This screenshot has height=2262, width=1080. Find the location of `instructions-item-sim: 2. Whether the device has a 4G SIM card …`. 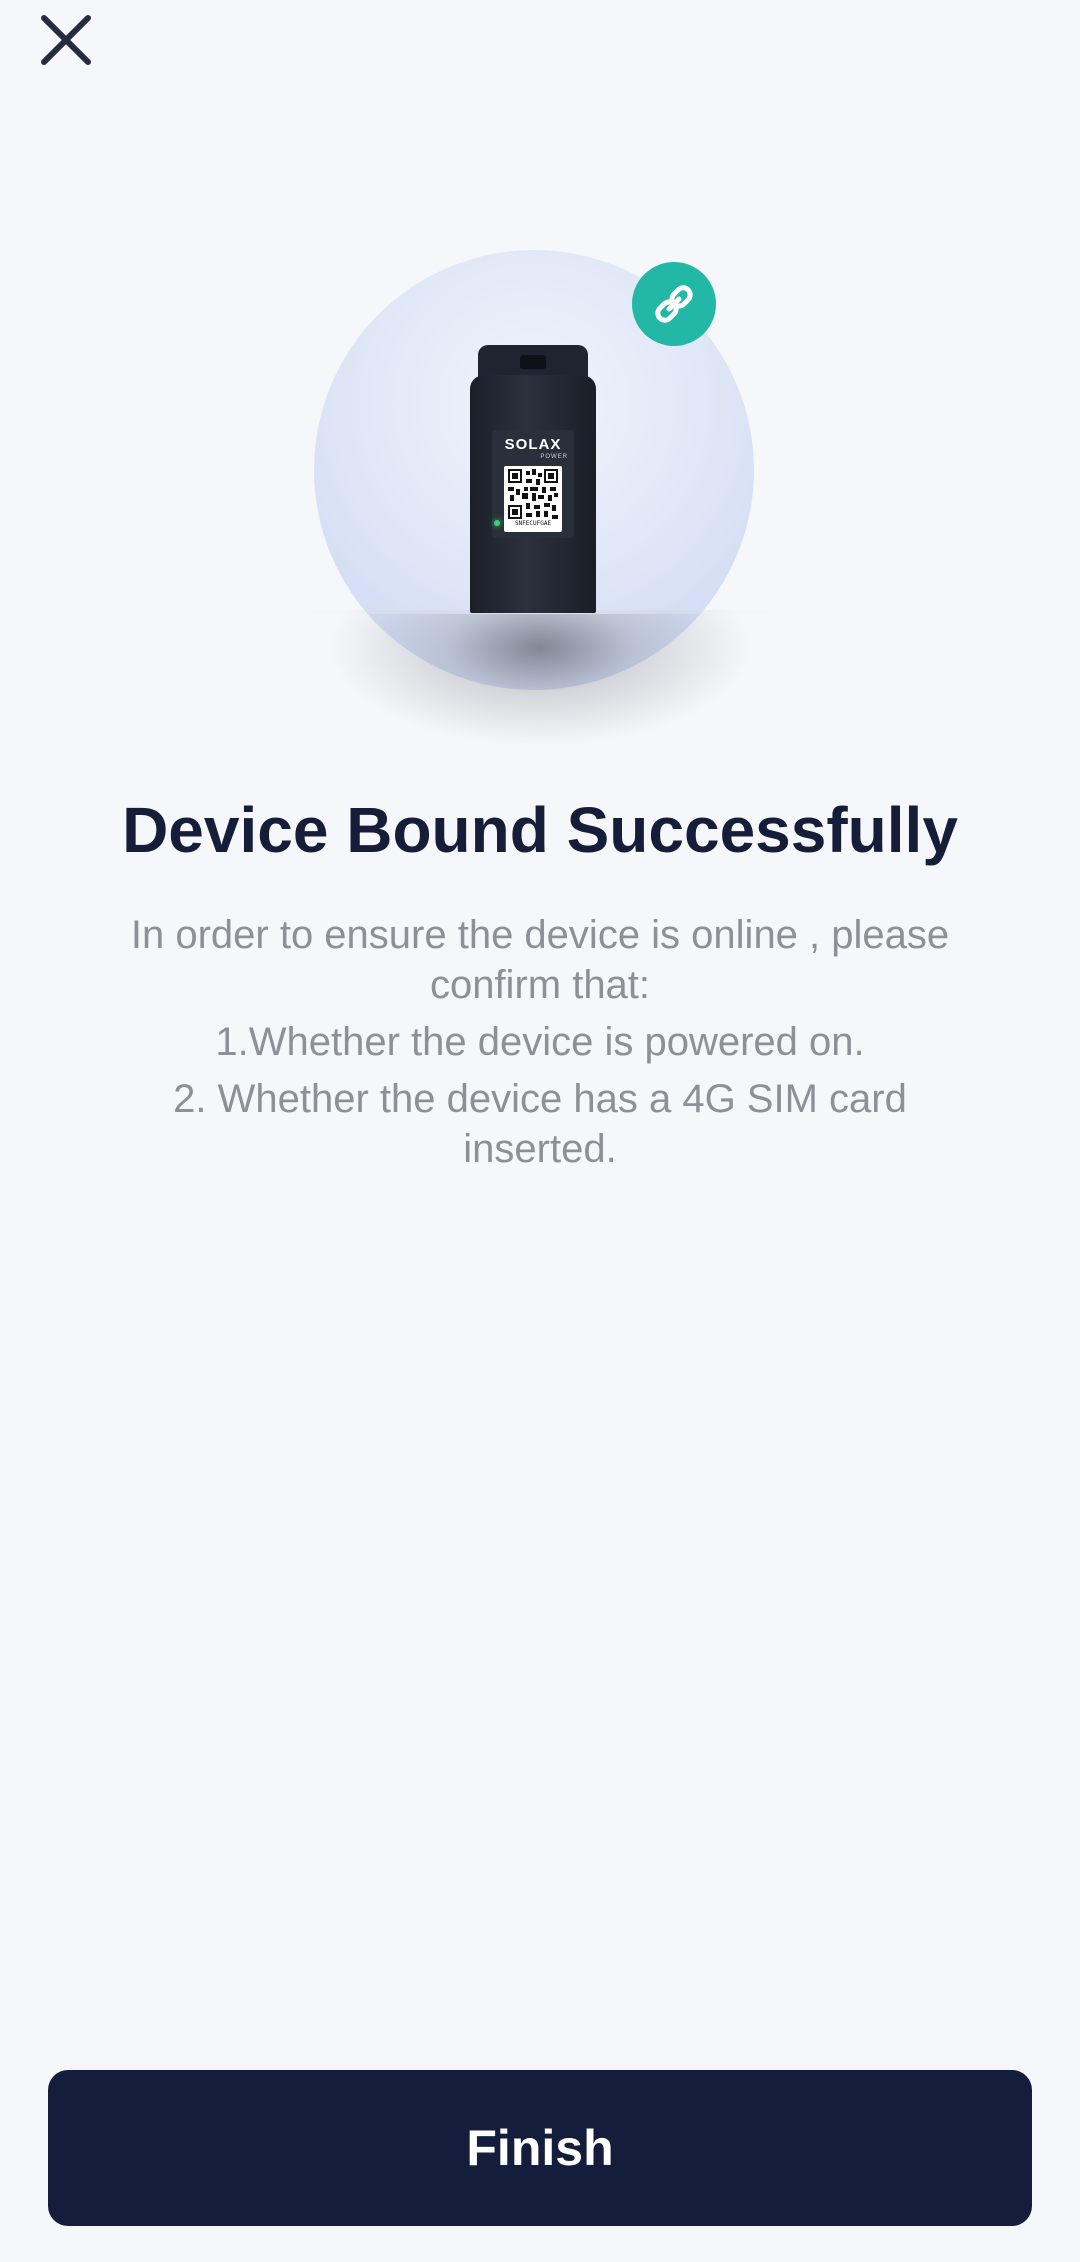

instructions-item-sim: 2. Whether the device has a 4G SIM card … is located at coordinates (540, 1124).